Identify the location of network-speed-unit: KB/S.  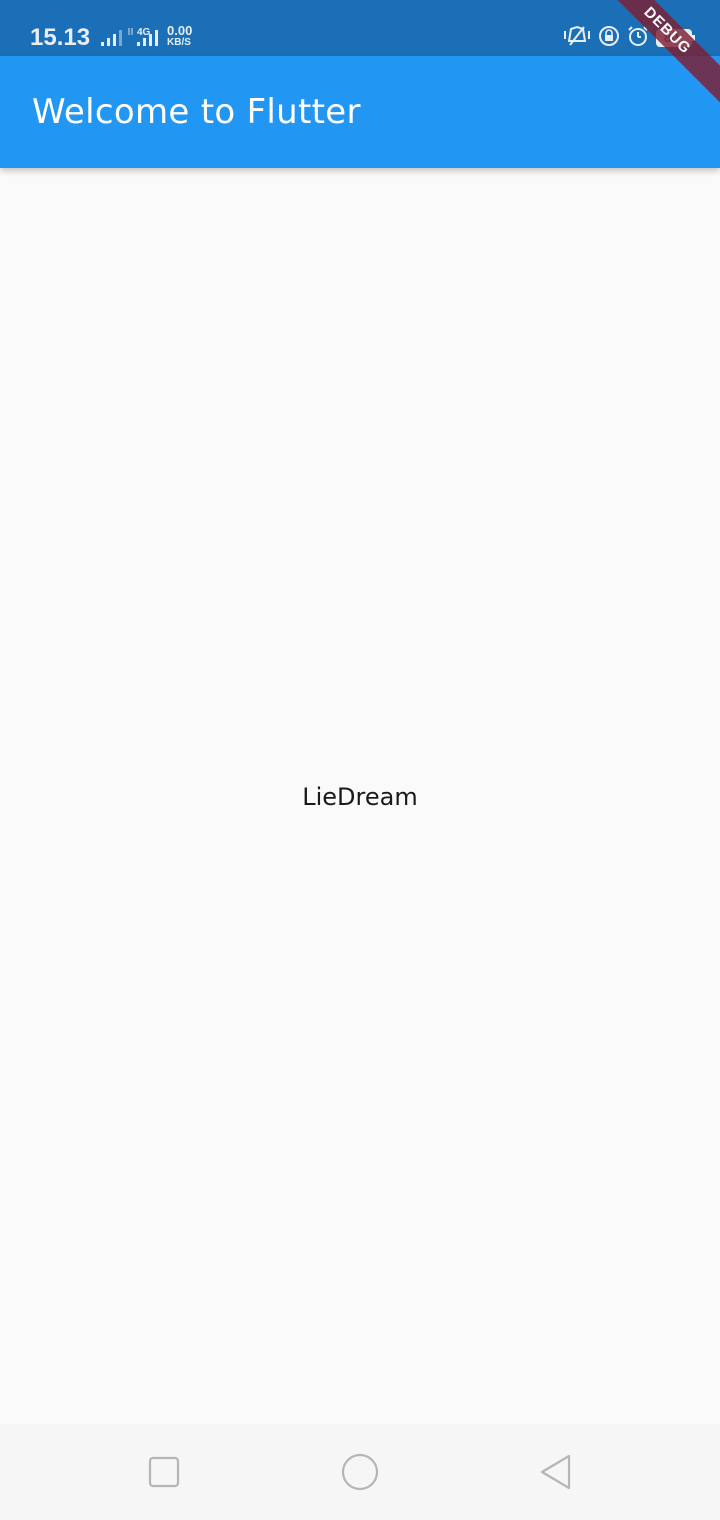
(179, 42).